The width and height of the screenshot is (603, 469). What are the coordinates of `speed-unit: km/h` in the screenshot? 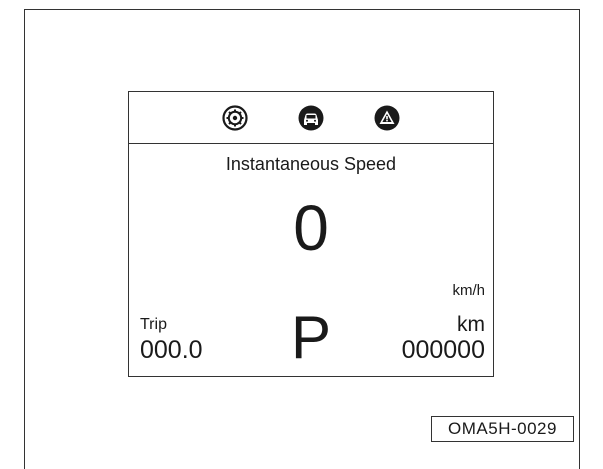 It's located at (468, 290).